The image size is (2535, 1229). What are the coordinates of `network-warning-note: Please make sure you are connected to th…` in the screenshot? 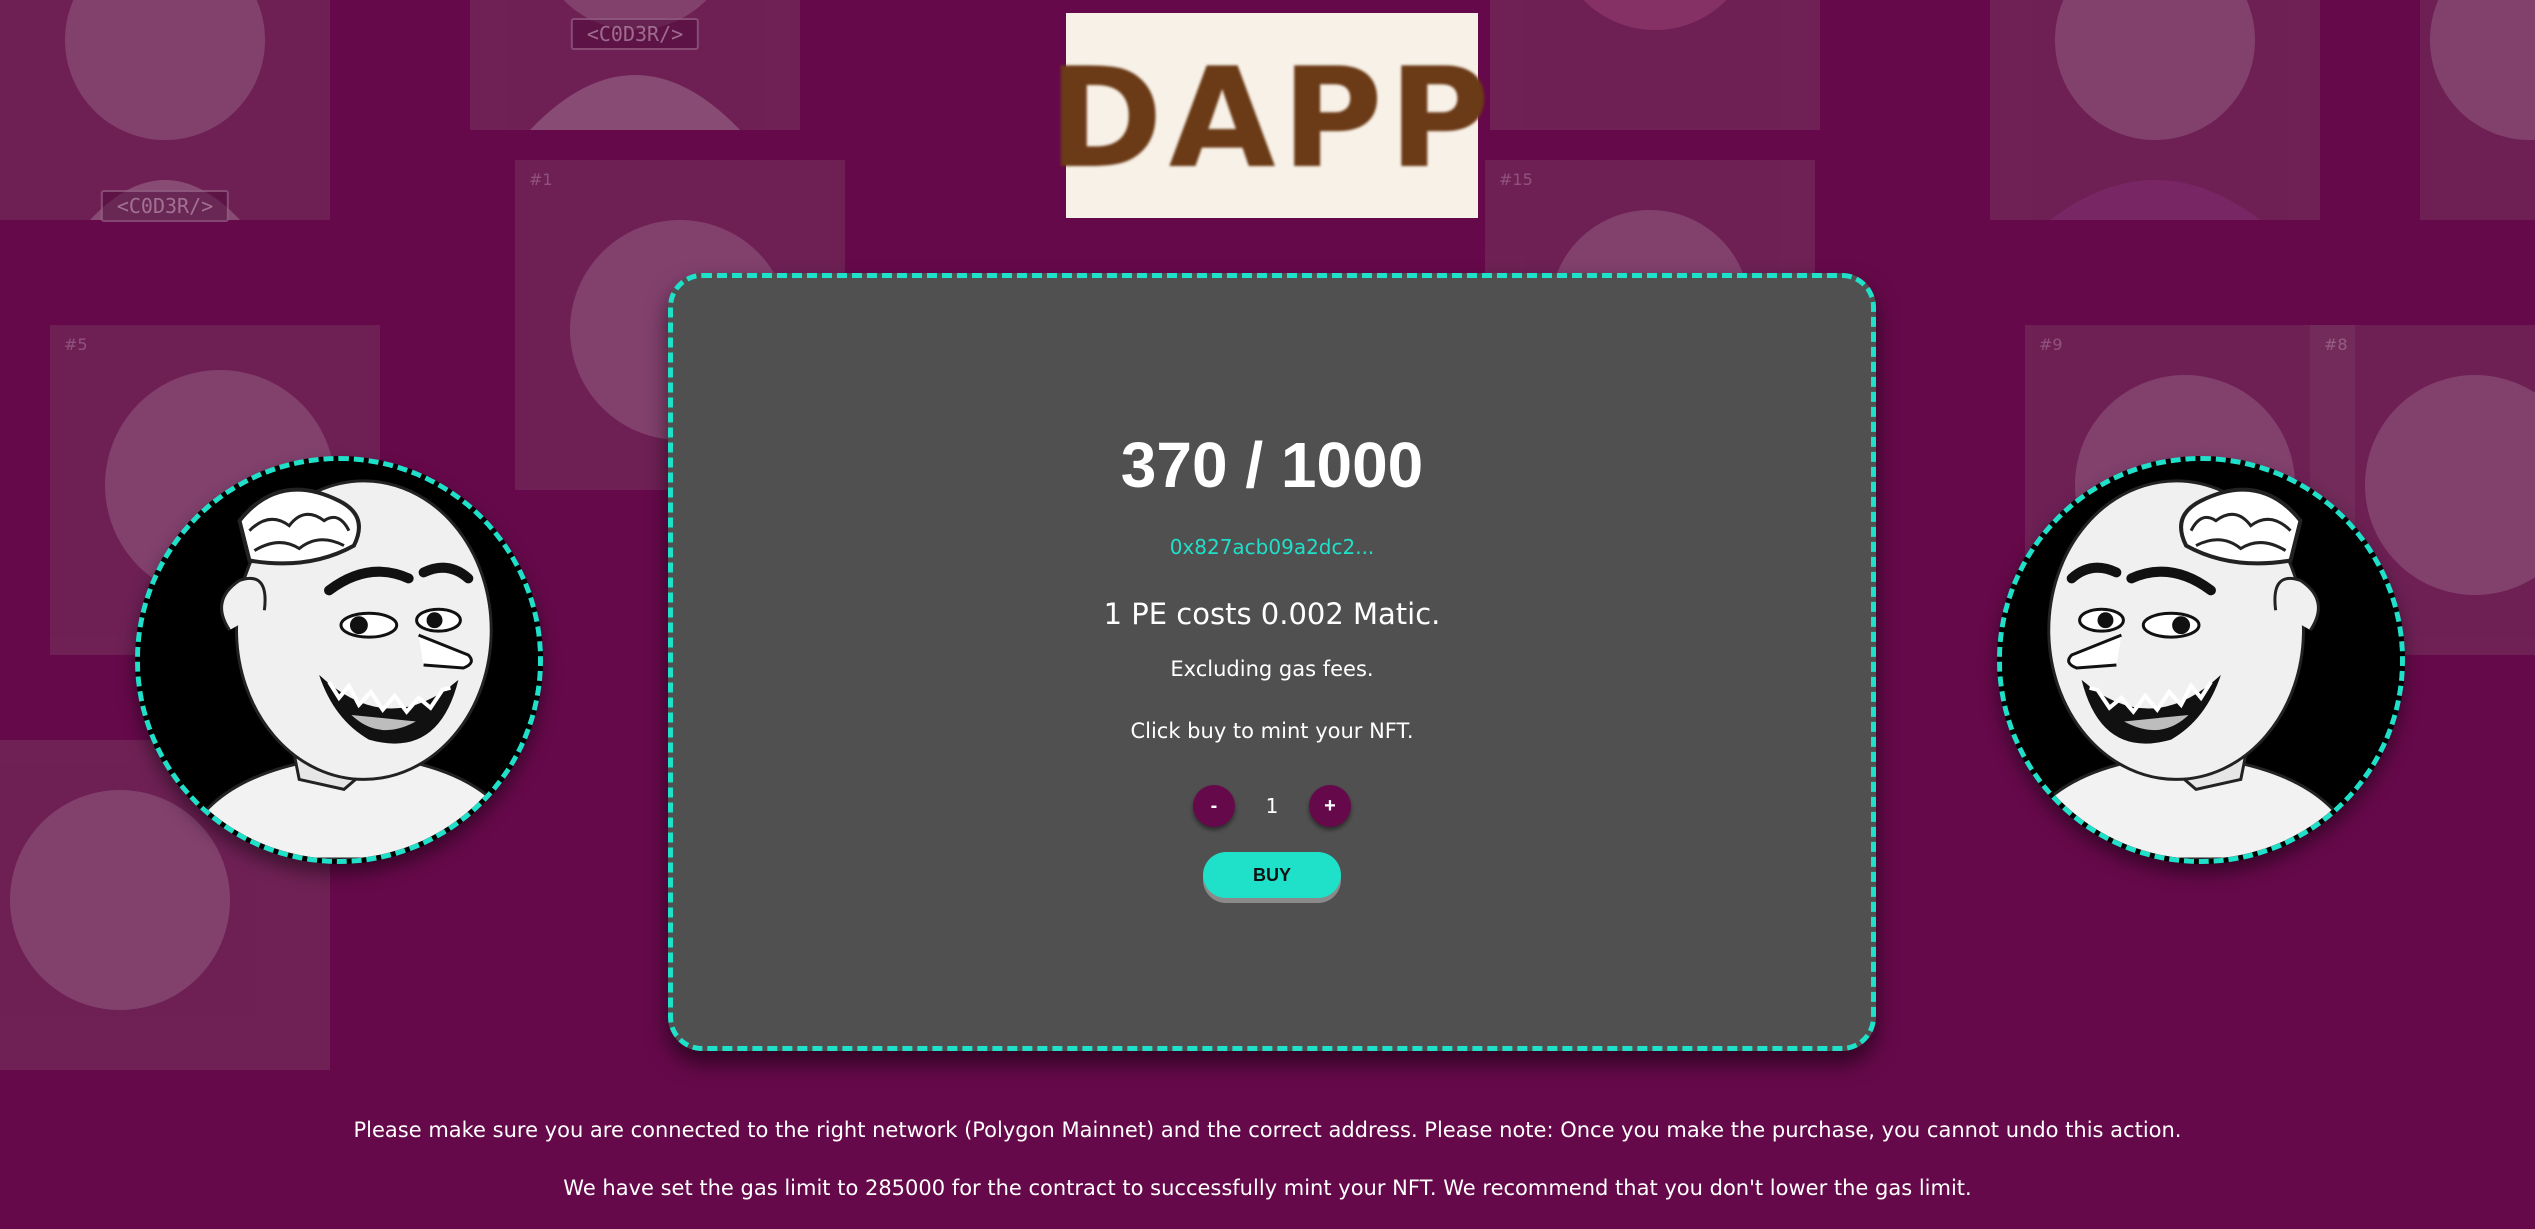 It's located at (1267, 1130).